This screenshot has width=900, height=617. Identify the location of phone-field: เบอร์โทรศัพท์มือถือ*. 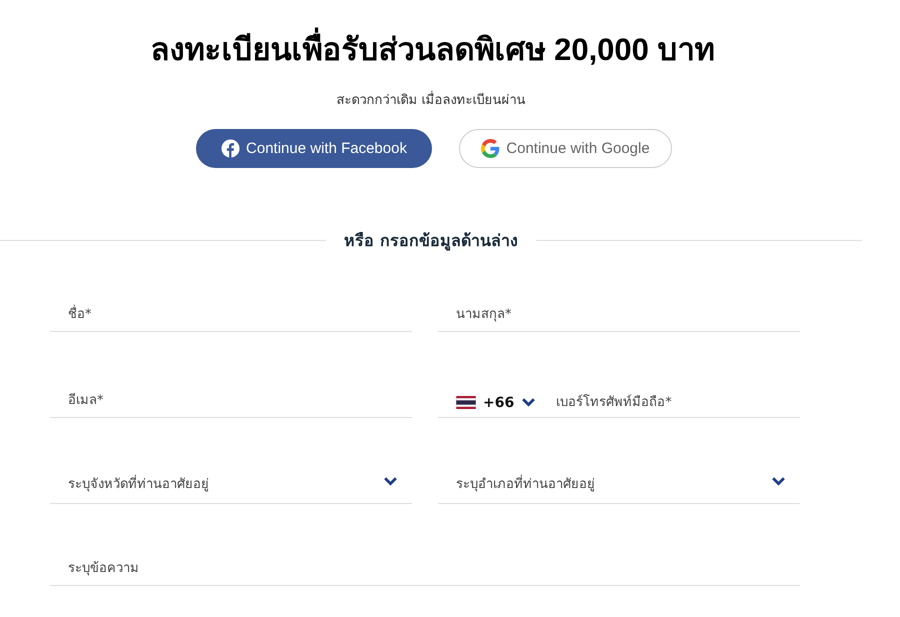
(668, 403).